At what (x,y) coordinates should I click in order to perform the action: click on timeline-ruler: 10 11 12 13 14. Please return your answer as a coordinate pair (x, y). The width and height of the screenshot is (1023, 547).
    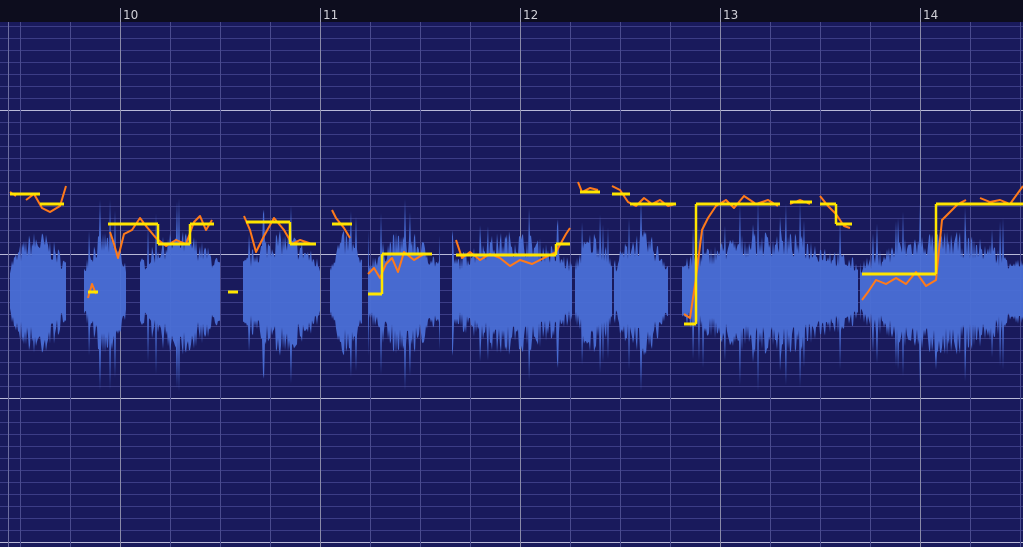
    Looking at the image, I should click on (511, 11).